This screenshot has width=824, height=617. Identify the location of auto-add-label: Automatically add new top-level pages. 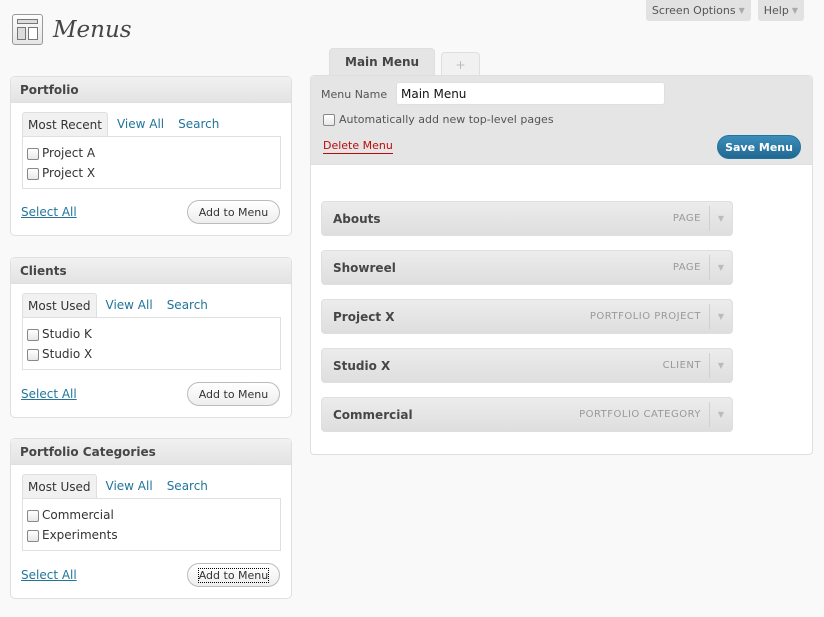
(446, 119).